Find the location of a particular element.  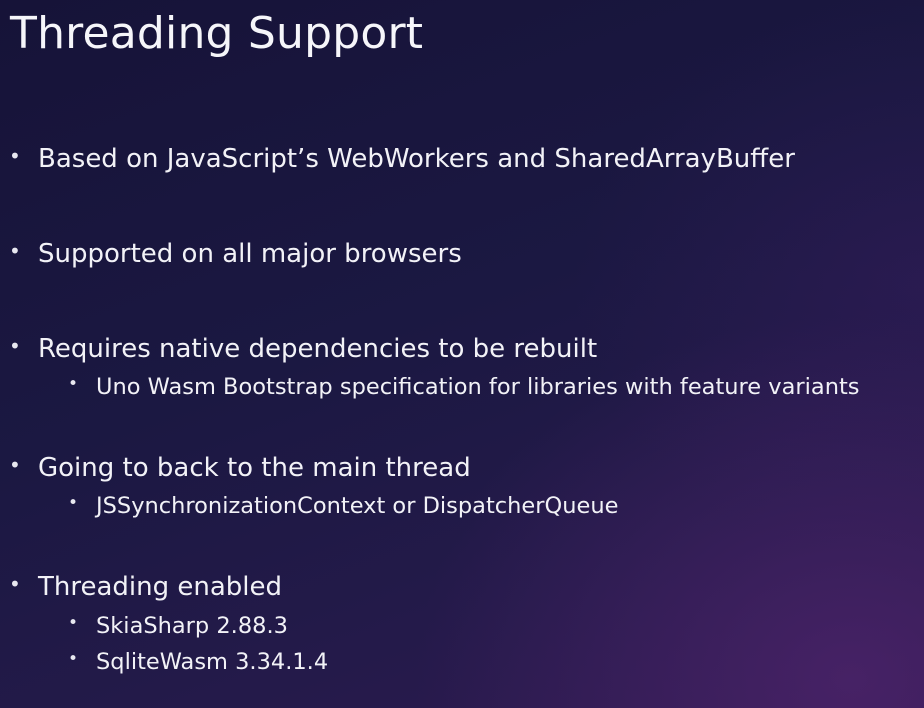

bullet-text: SqliteWasm 3.34.1.4 is located at coordinates (212, 662).